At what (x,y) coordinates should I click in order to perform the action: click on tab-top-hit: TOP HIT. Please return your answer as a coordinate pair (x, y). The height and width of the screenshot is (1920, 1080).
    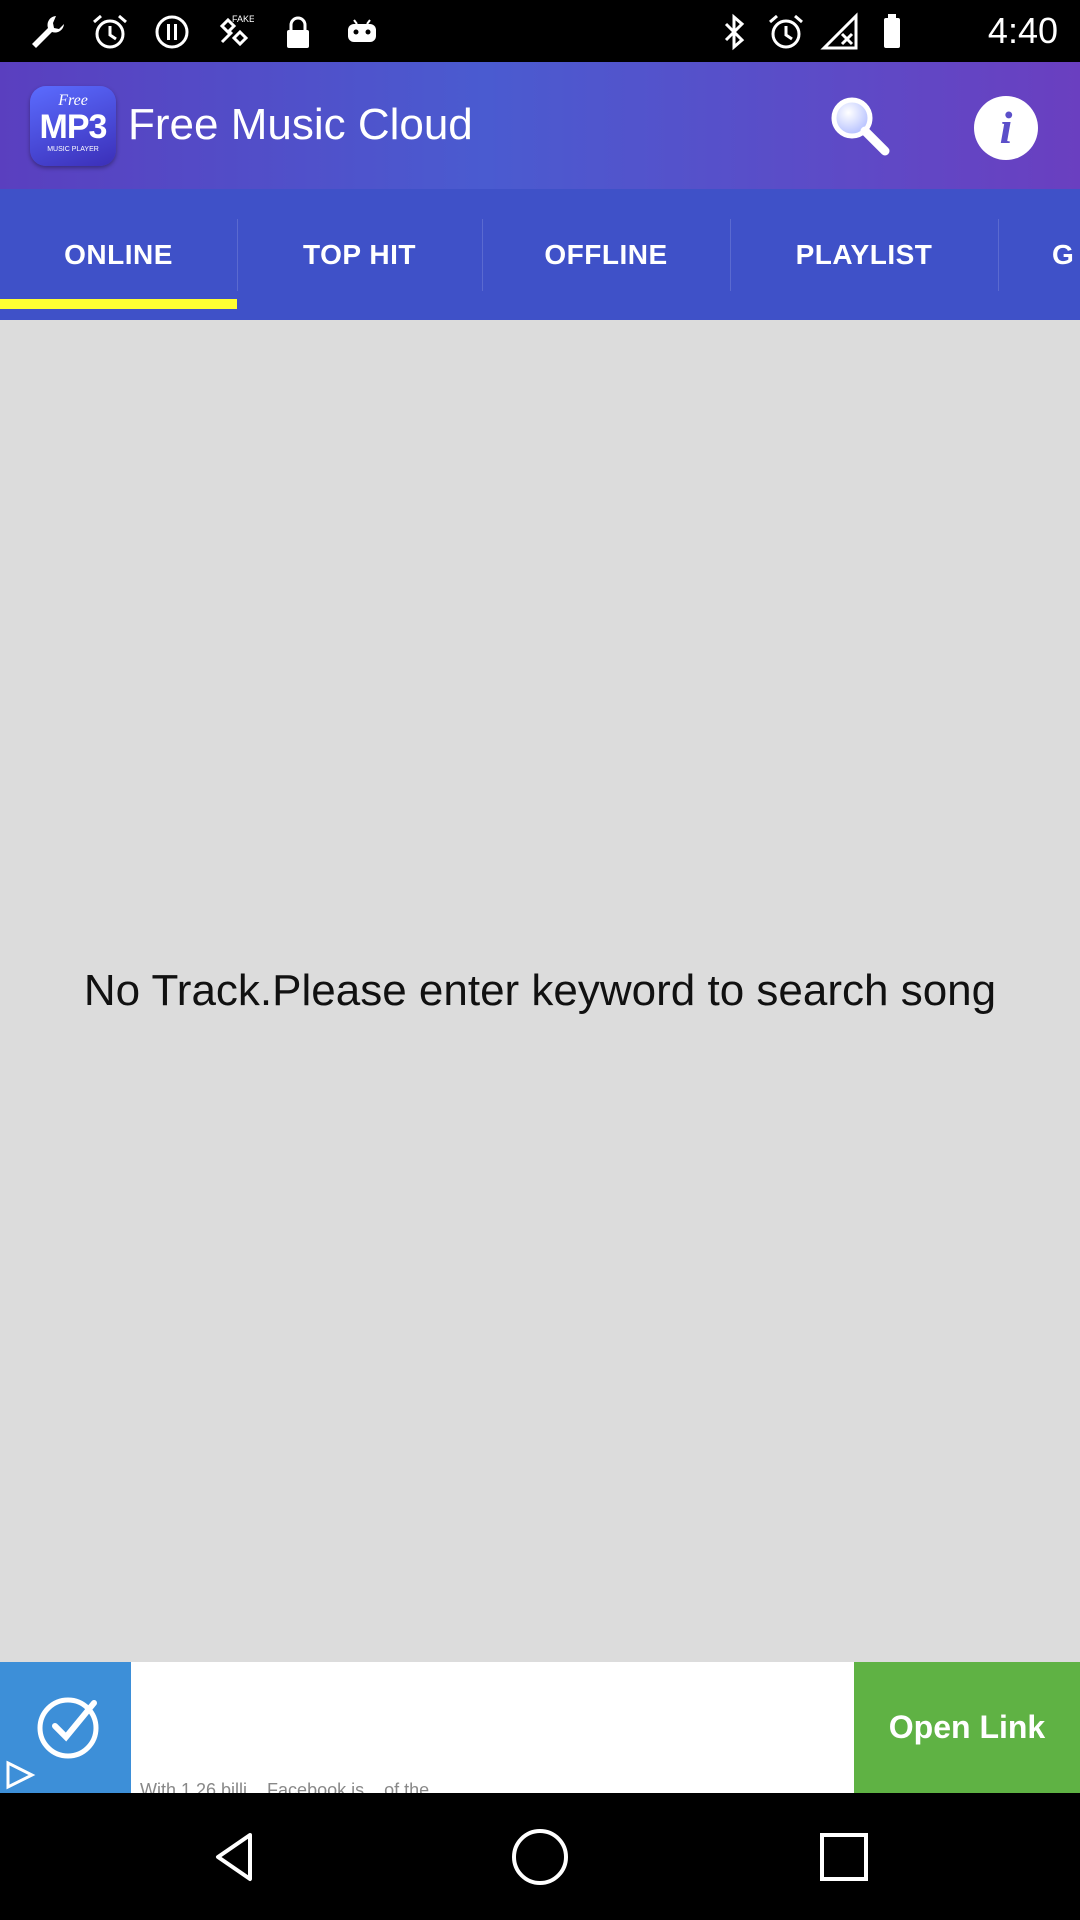
    Looking at the image, I should click on (359, 254).